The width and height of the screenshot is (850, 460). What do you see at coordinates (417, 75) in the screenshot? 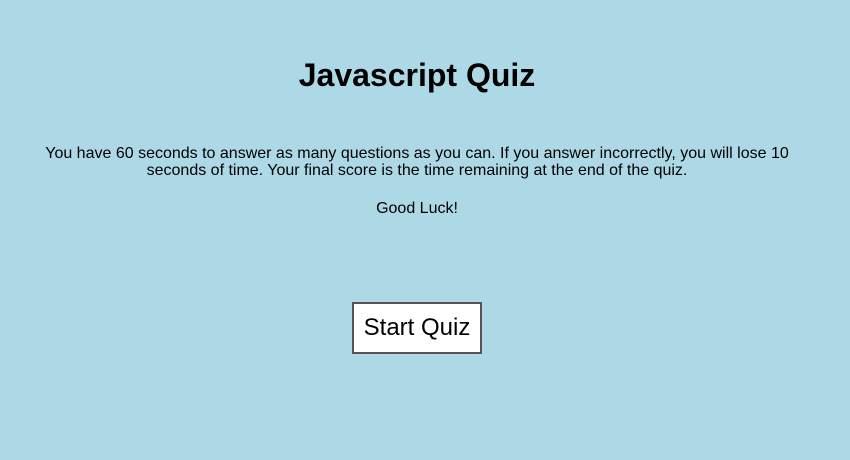
I see `page-title: Javascript Quiz` at bounding box center [417, 75].